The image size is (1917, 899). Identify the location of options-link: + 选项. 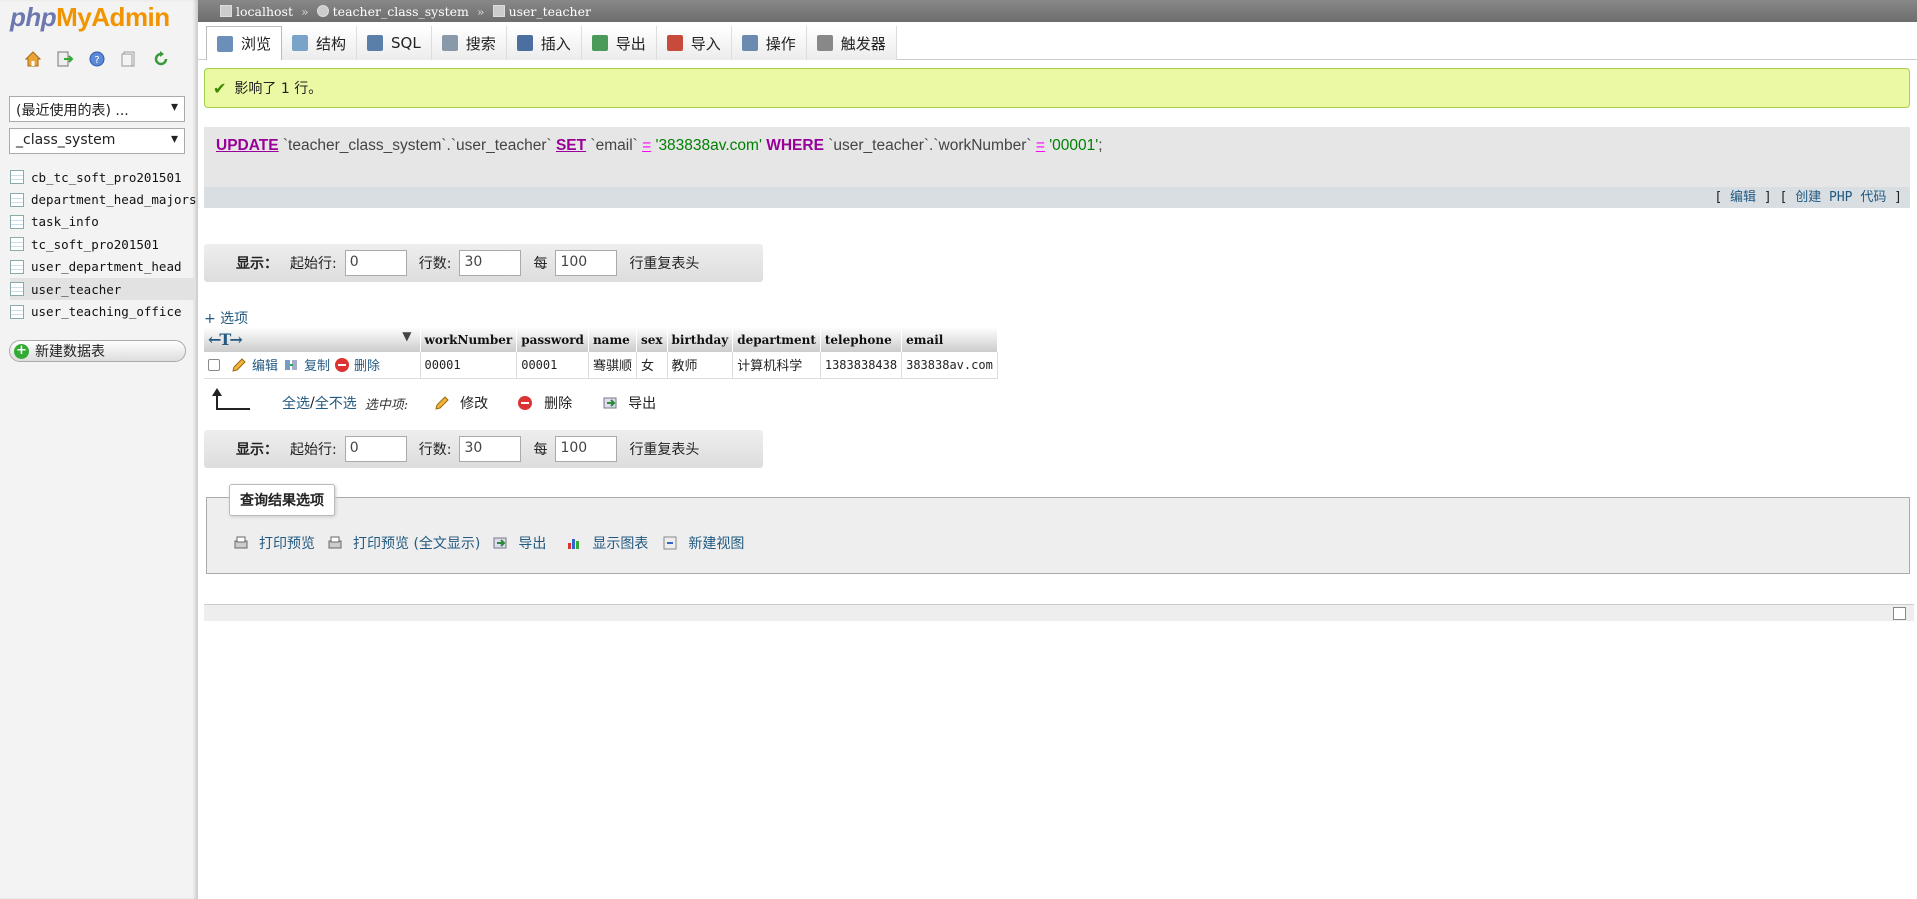
(226, 318).